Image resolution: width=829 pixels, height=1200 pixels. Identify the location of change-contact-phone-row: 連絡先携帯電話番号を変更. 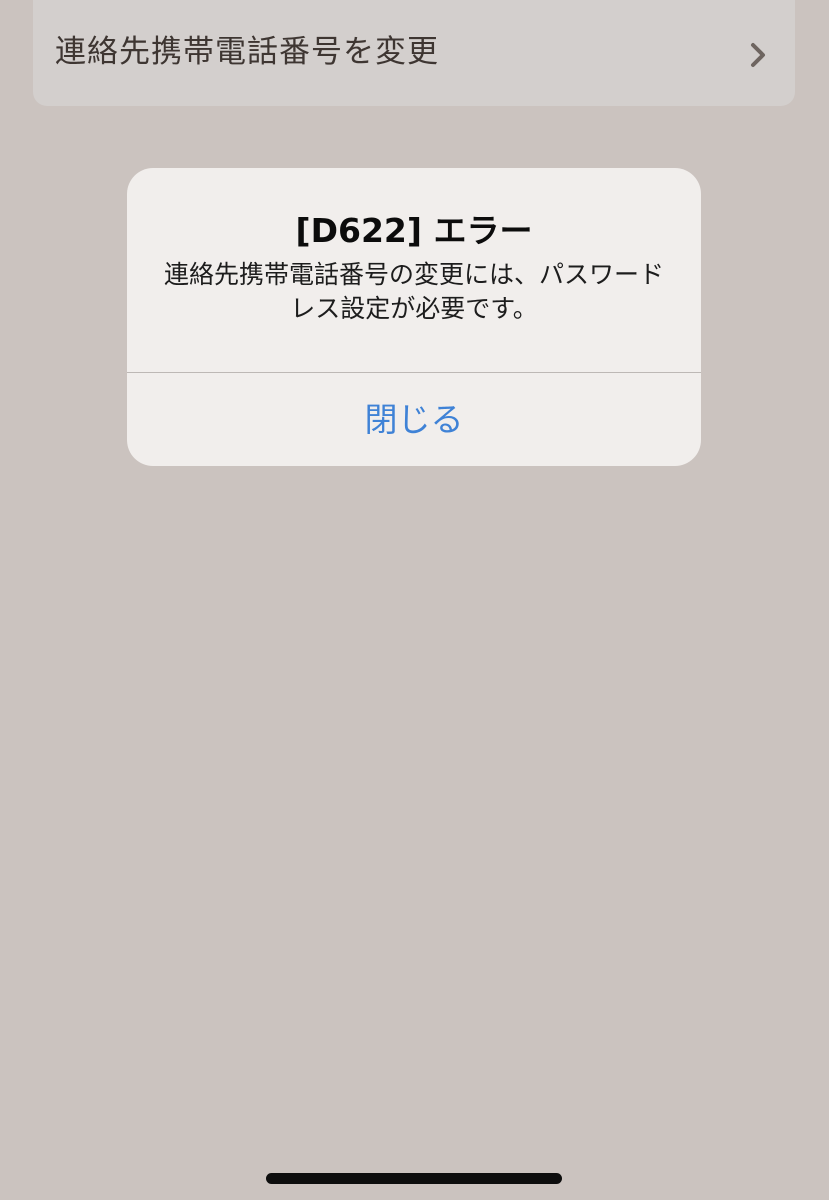
(414, 53).